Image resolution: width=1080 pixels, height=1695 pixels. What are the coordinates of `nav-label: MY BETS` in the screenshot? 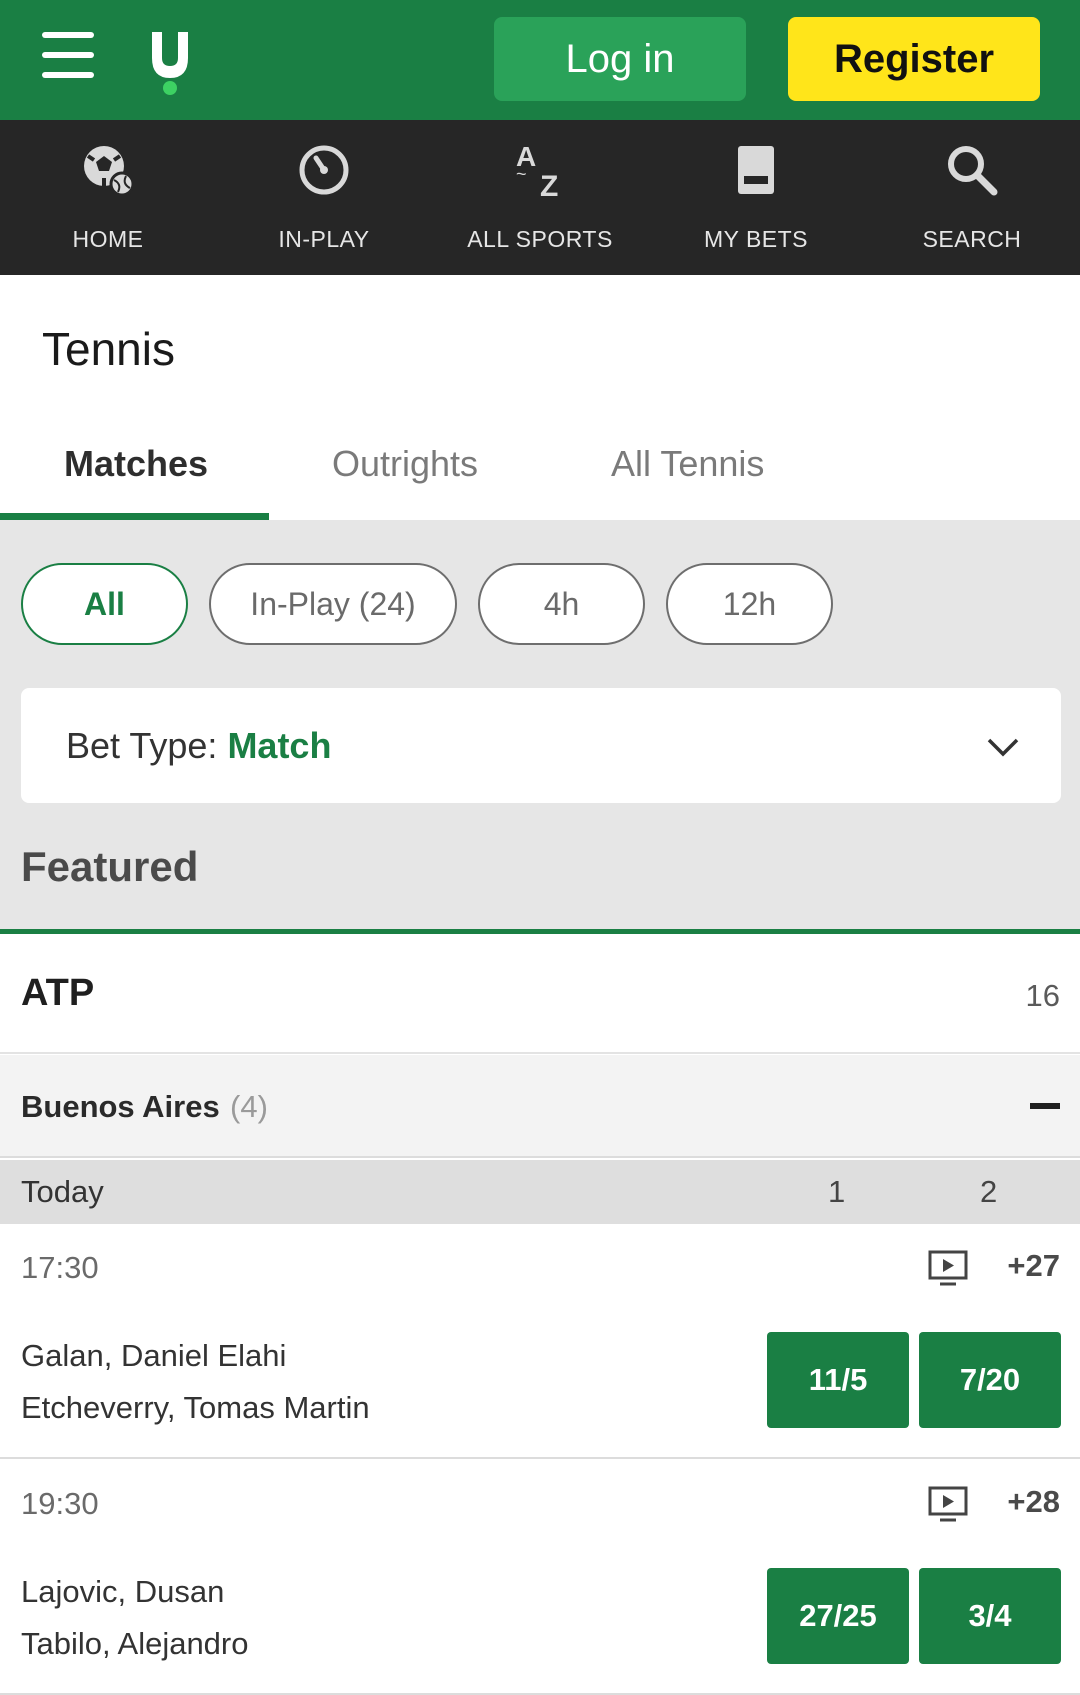 It's located at (756, 239).